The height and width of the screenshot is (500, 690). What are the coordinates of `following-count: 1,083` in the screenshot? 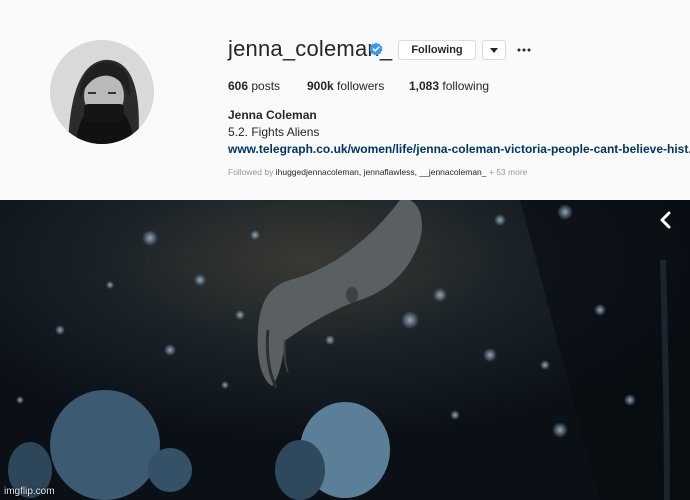 It's located at (424, 86).